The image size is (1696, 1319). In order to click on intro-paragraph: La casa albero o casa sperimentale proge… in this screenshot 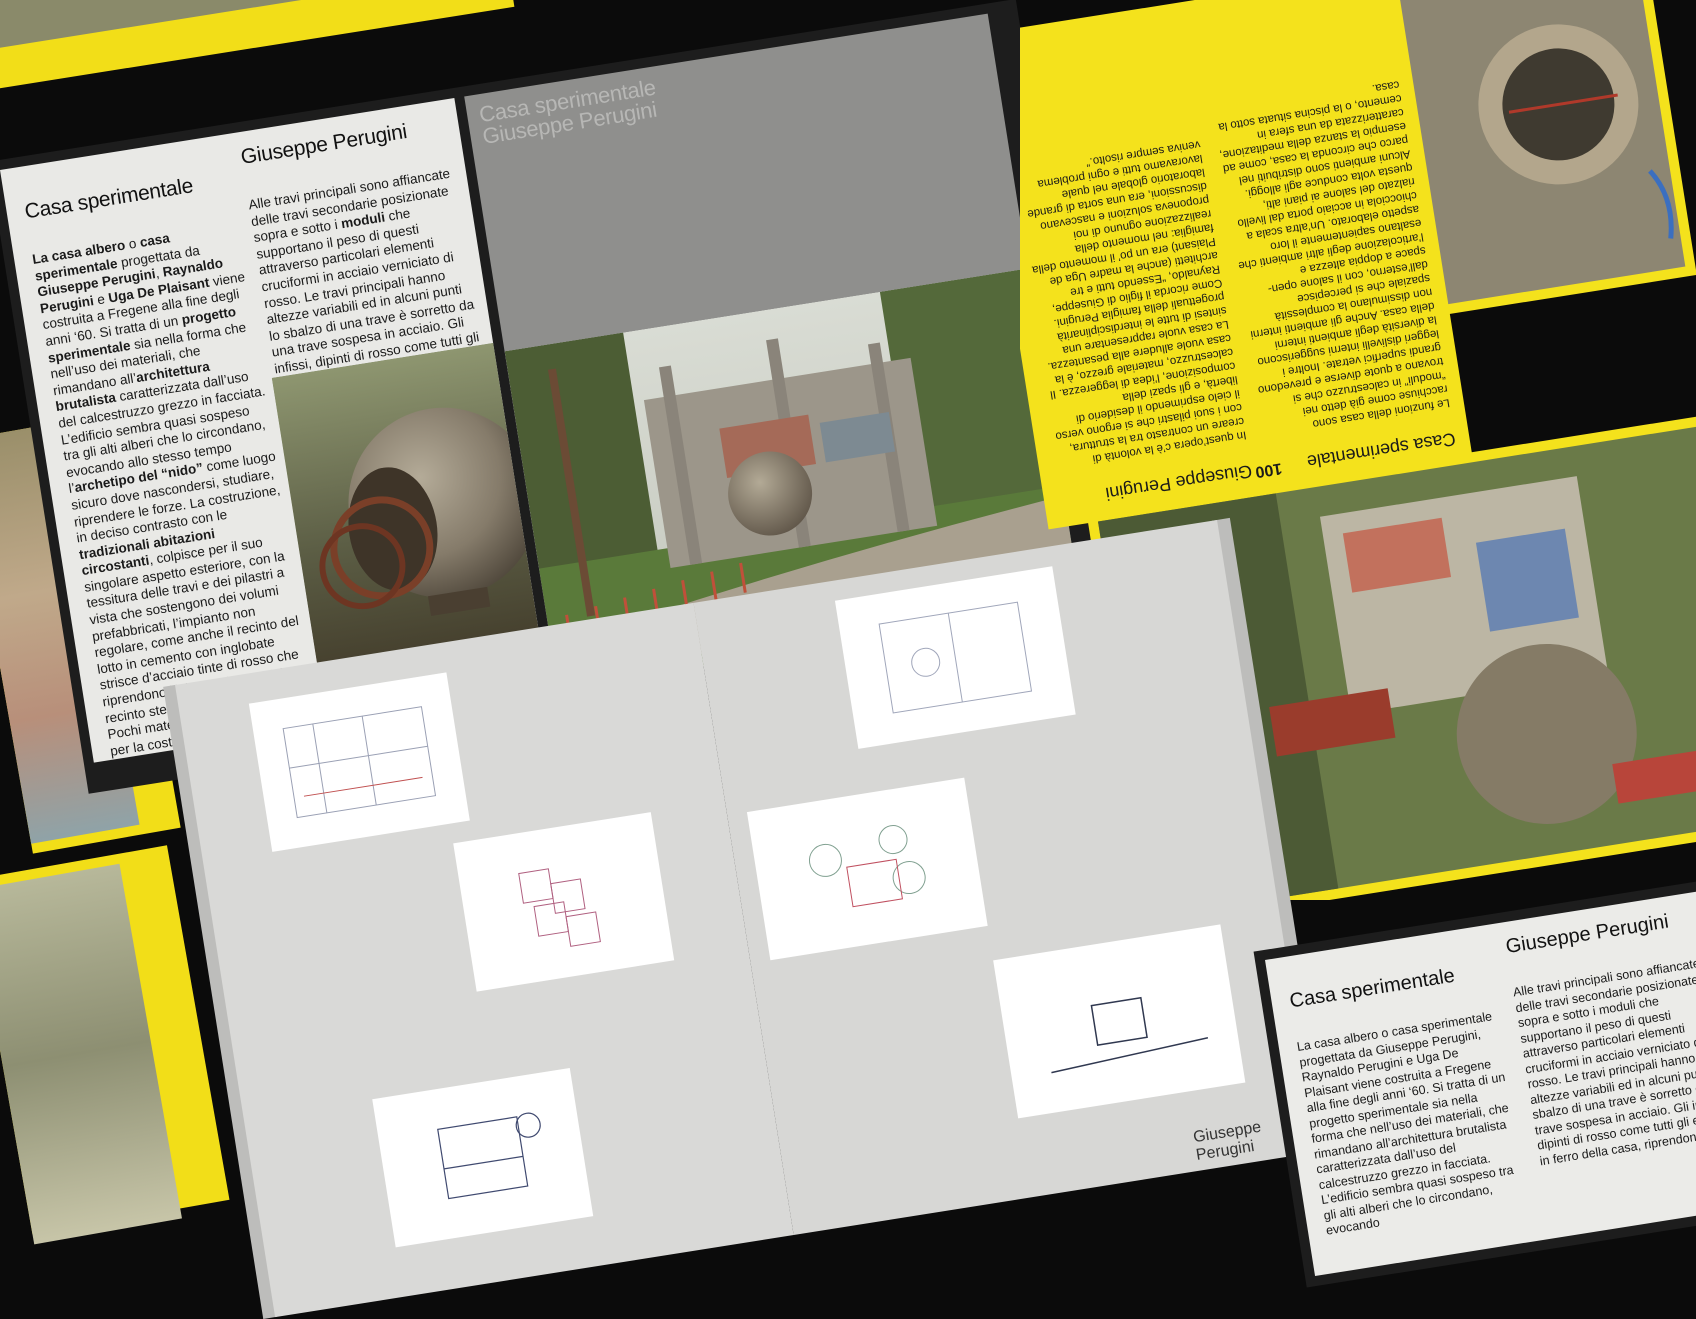, I will do `click(149, 330)`.